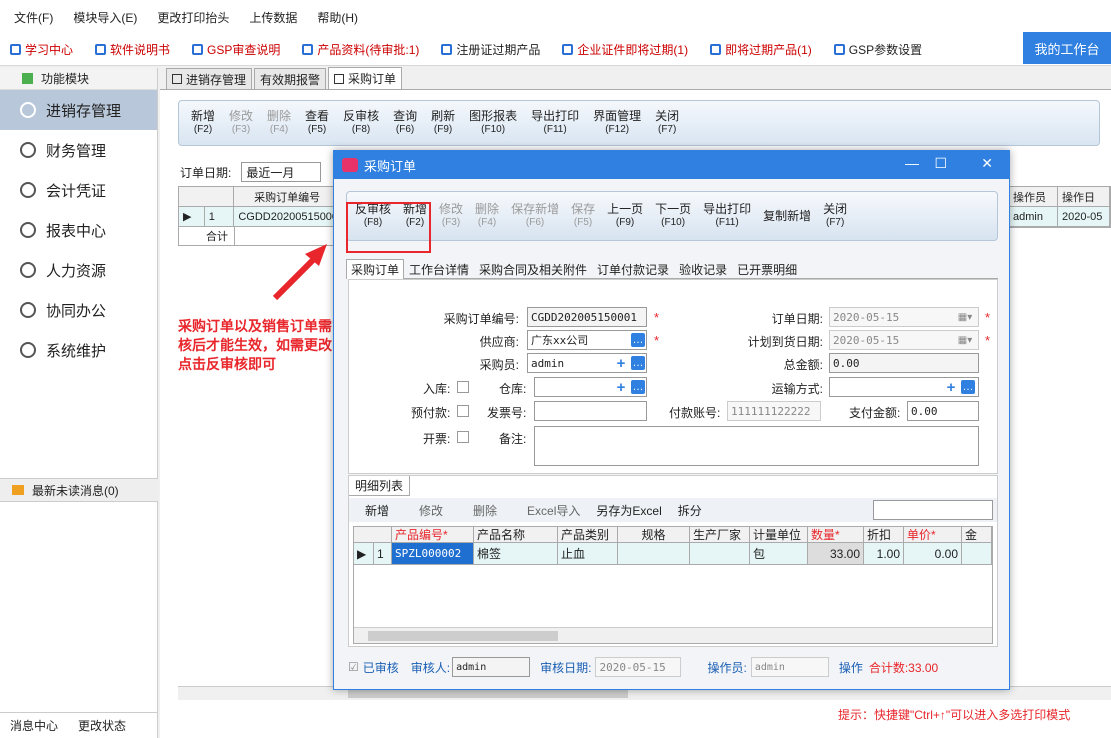 This screenshot has height=738, width=1111. What do you see at coordinates (987, 163) in the screenshot?
I see `close-icon: ✕` at bounding box center [987, 163].